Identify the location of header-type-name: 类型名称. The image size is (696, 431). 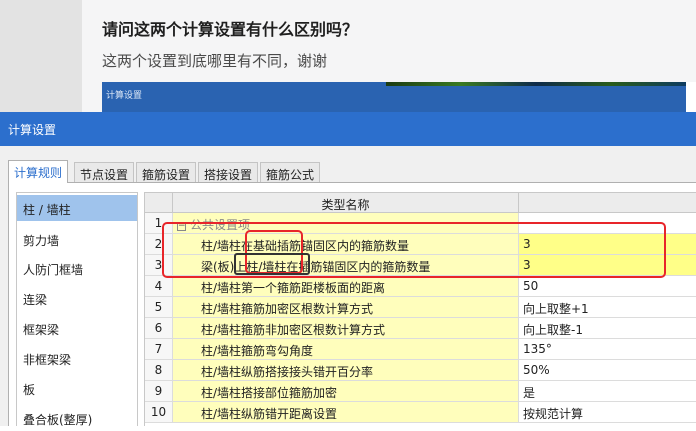
(346, 203).